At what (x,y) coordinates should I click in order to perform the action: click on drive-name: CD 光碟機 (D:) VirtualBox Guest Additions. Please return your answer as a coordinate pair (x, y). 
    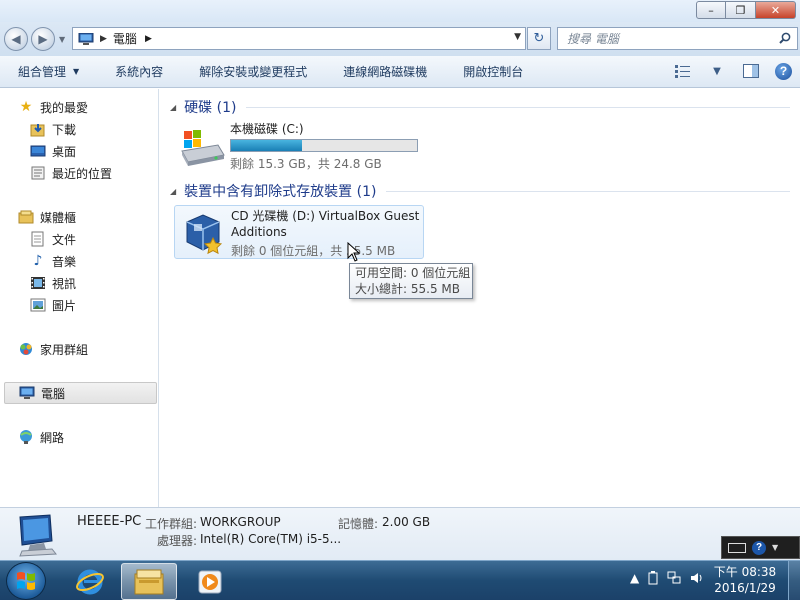
    Looking at the image, I should click on (325, 224).